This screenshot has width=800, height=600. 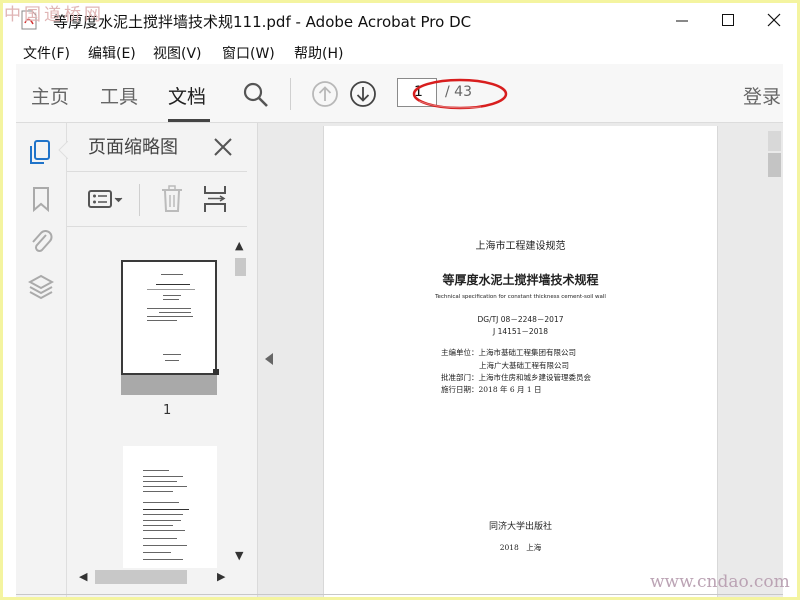 I want to click on bookmark-icon, so click(x=41, y=199).